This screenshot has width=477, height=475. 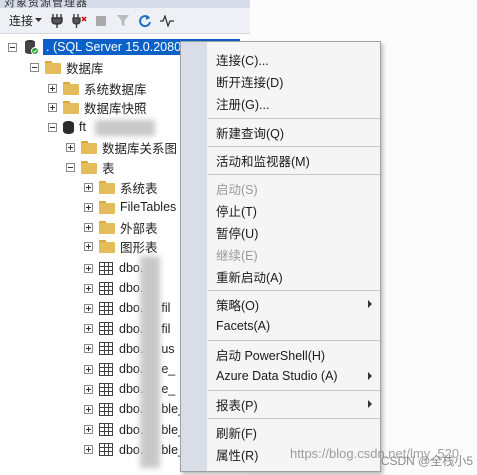 What do you see at coordinates (168, 389) in the screenshot?
I see `table-name-suffix: e_` at bounding box center [168, 389].